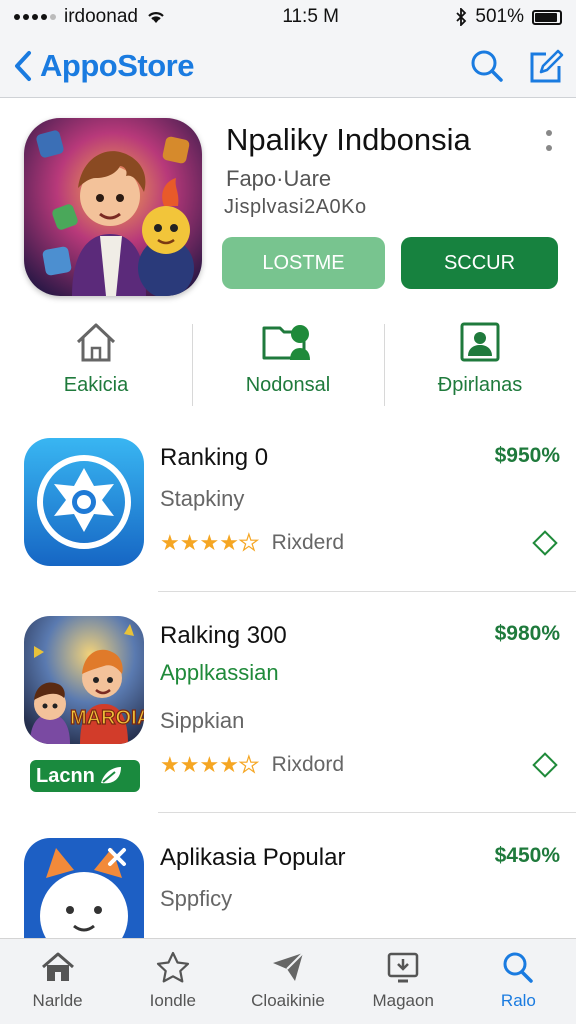  I want to click on app-subtitle: Sppficy, so click(196, 898).